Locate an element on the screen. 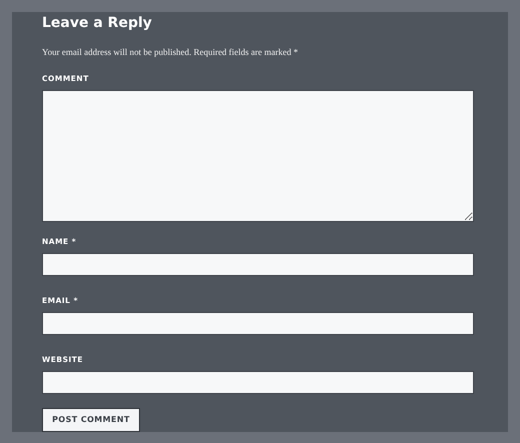  form-heading: Leave a Reply is located at coordinates (97, 23).